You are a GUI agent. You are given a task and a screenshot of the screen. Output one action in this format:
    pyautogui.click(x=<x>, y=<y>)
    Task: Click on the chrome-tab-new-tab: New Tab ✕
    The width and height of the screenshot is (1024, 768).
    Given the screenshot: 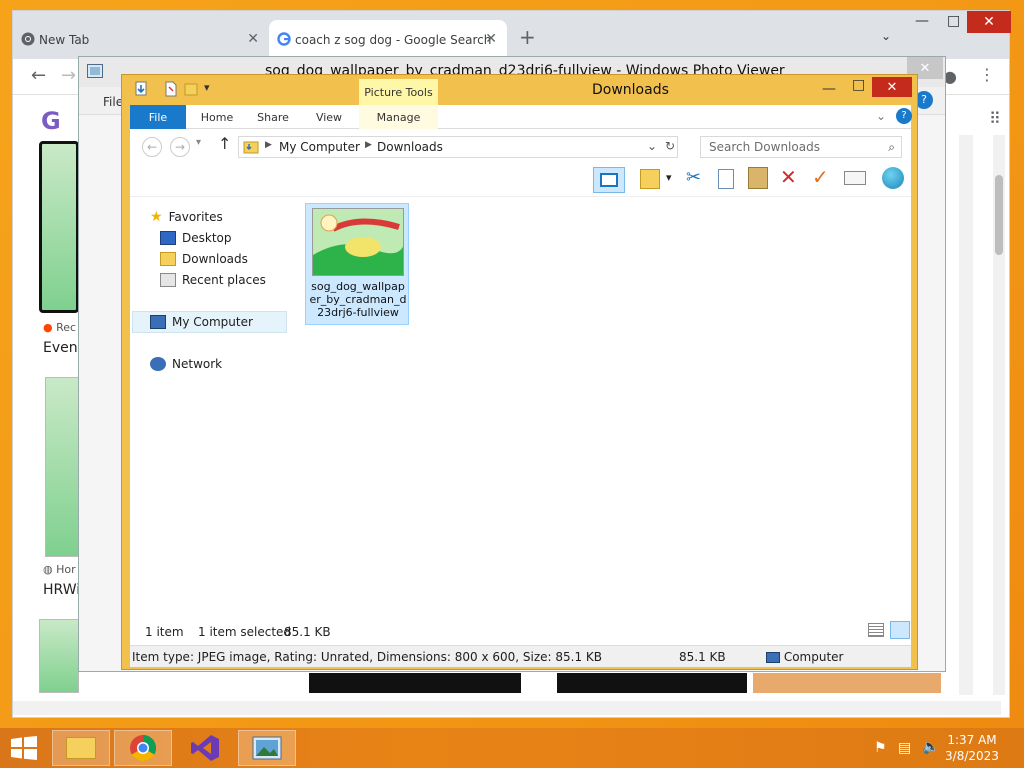 What is the action you would take?
    pyautogui.click(x=141, y=39)
    